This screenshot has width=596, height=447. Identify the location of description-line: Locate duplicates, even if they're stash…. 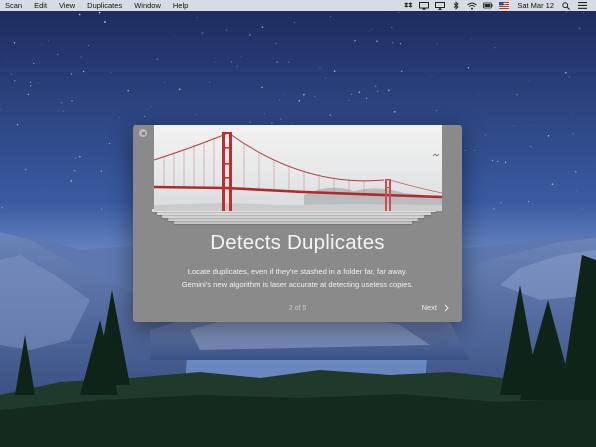
(297, 271).